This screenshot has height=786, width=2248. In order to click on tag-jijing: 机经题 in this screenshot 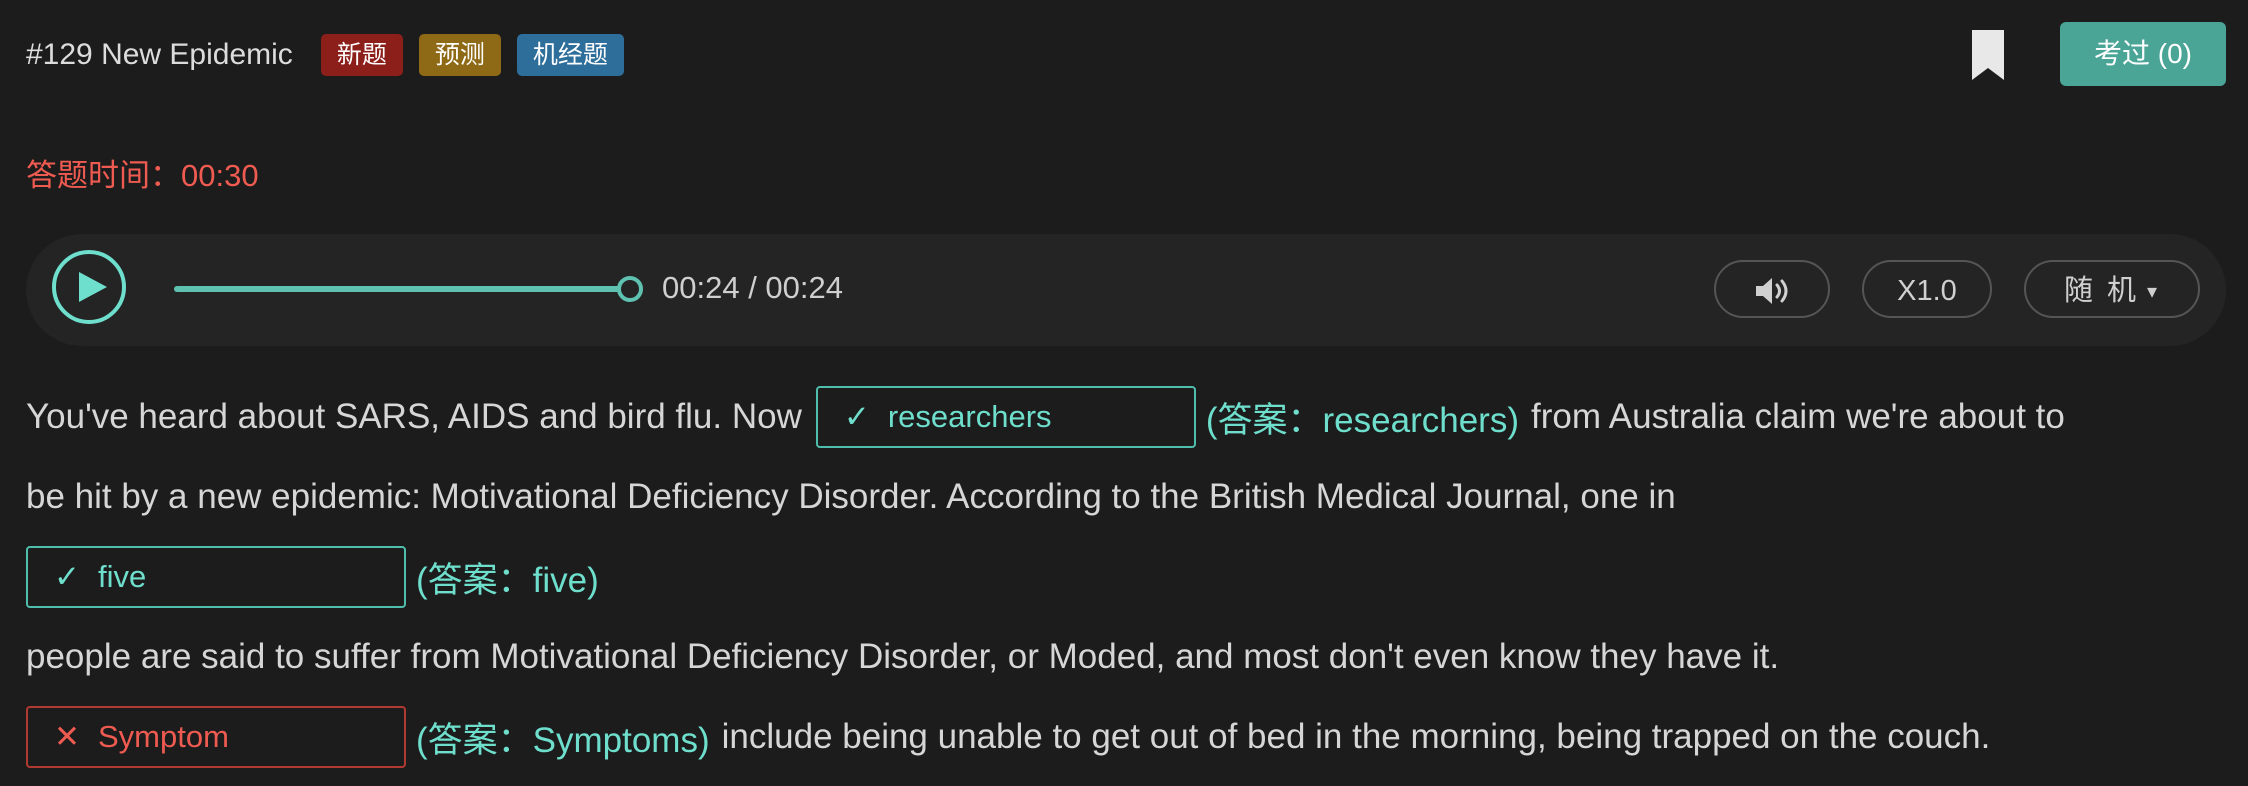, I will do `click(570, 55)`.